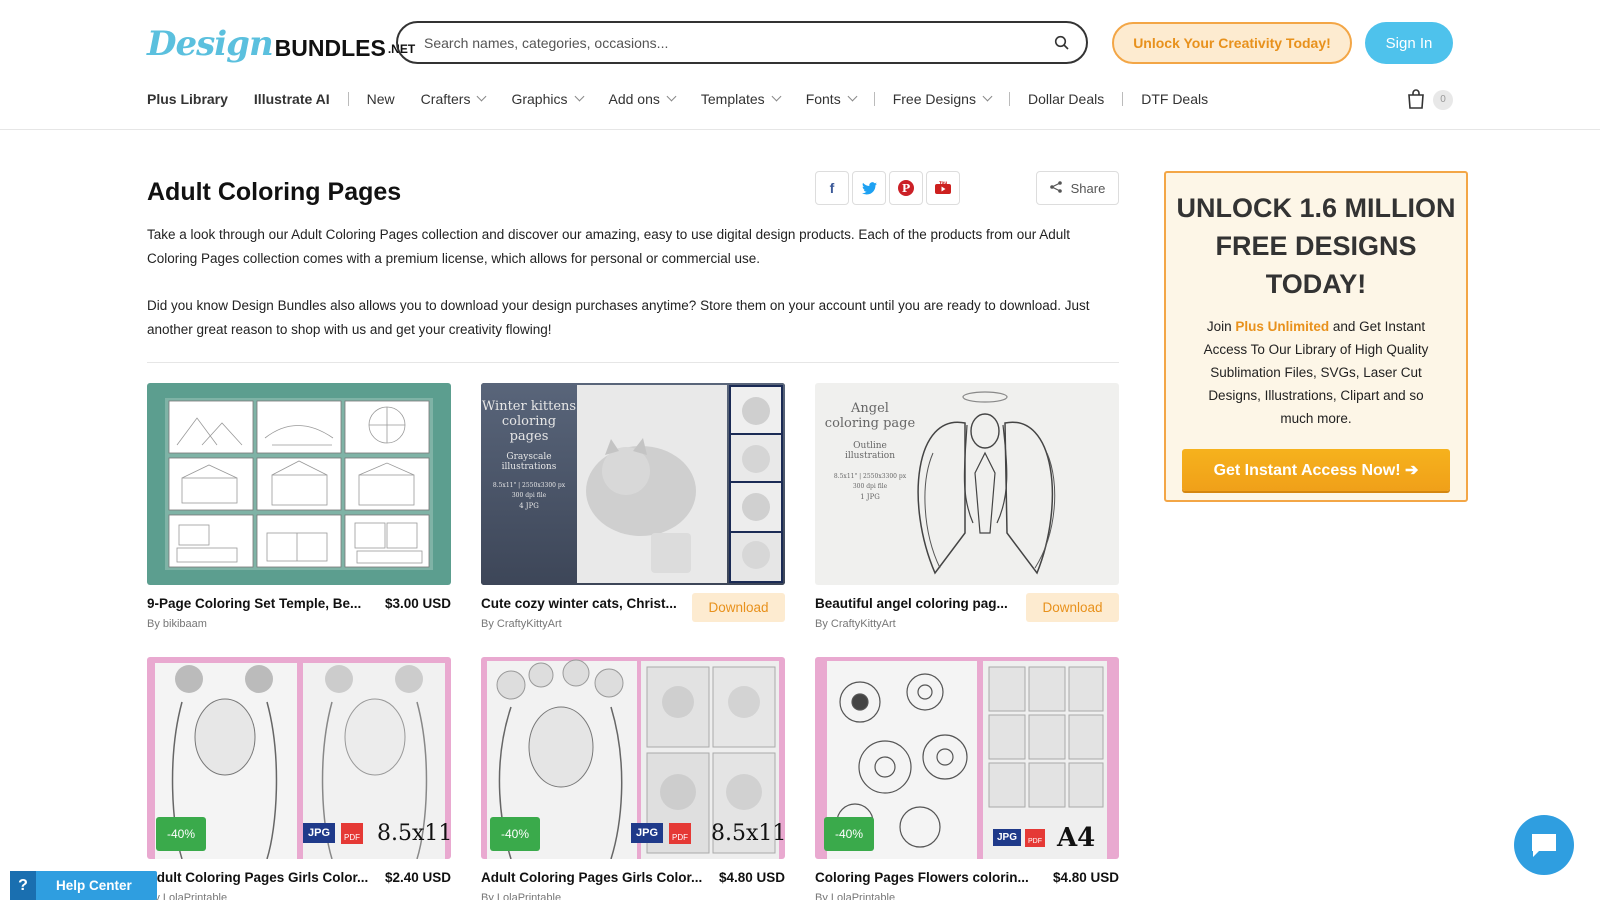 The image size is (1600, 900). Describe the element at coordinates (1077, 188) in the screenshot. I see `share-button: Share` at that location.